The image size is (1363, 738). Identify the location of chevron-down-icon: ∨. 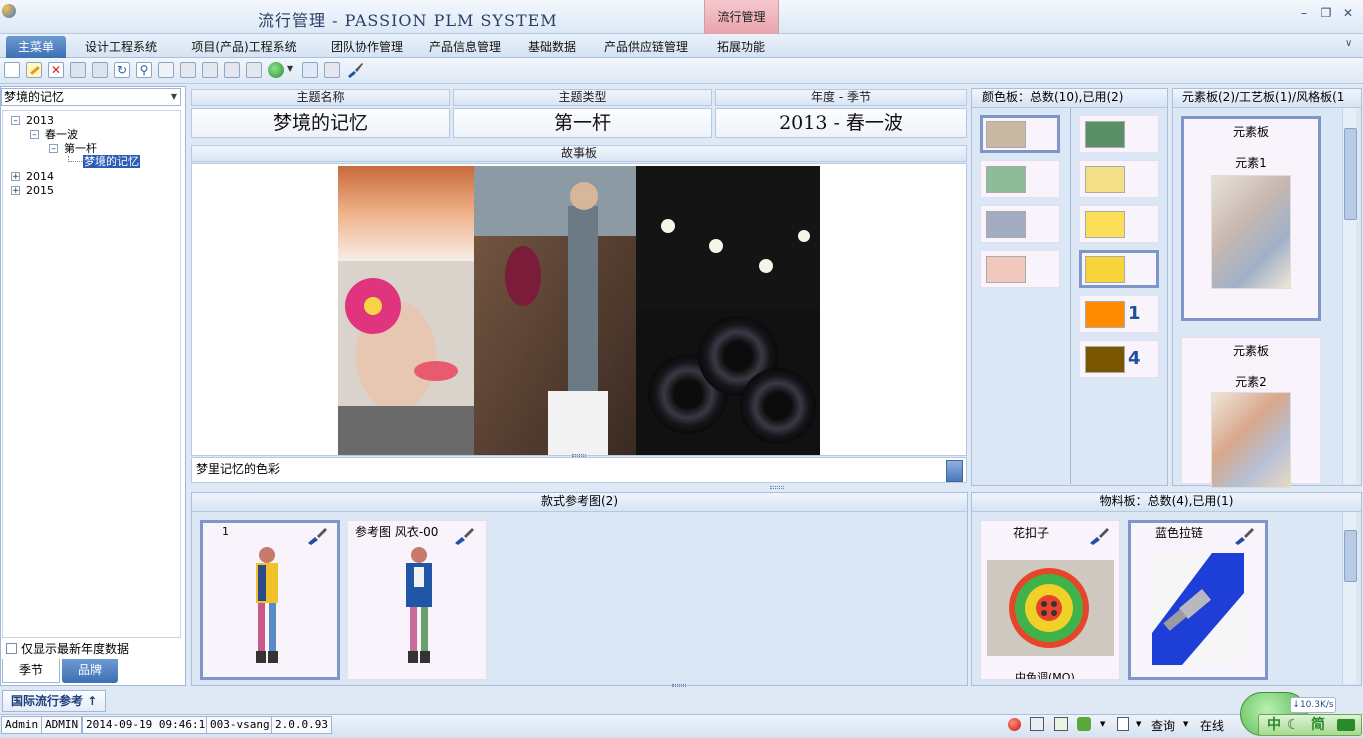
(1348, 43).